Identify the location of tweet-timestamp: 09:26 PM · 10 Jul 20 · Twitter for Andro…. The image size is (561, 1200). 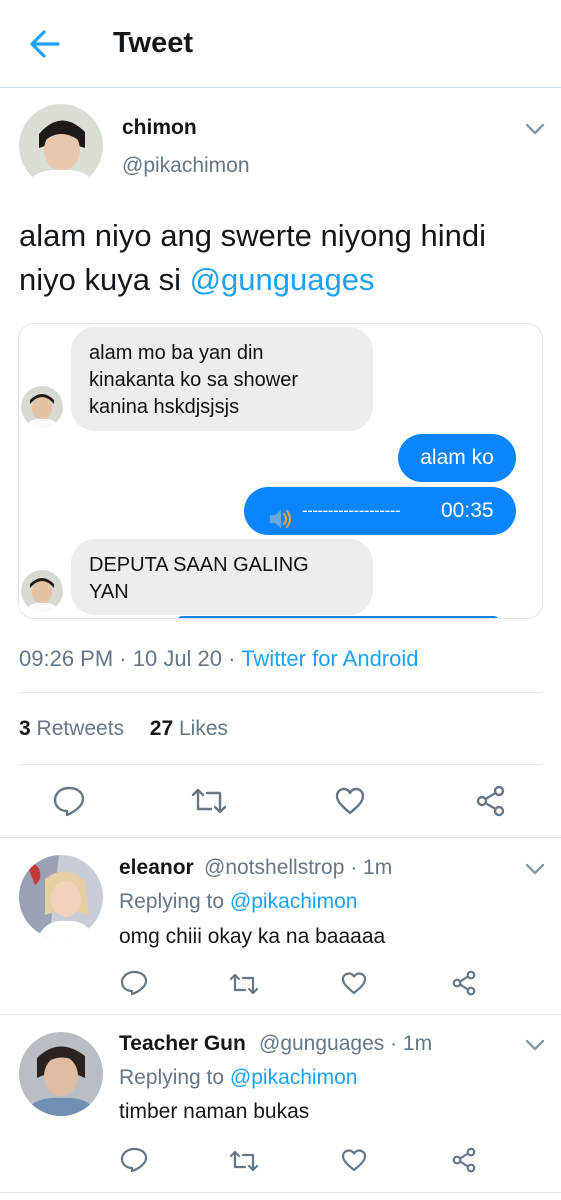
(219, 658).